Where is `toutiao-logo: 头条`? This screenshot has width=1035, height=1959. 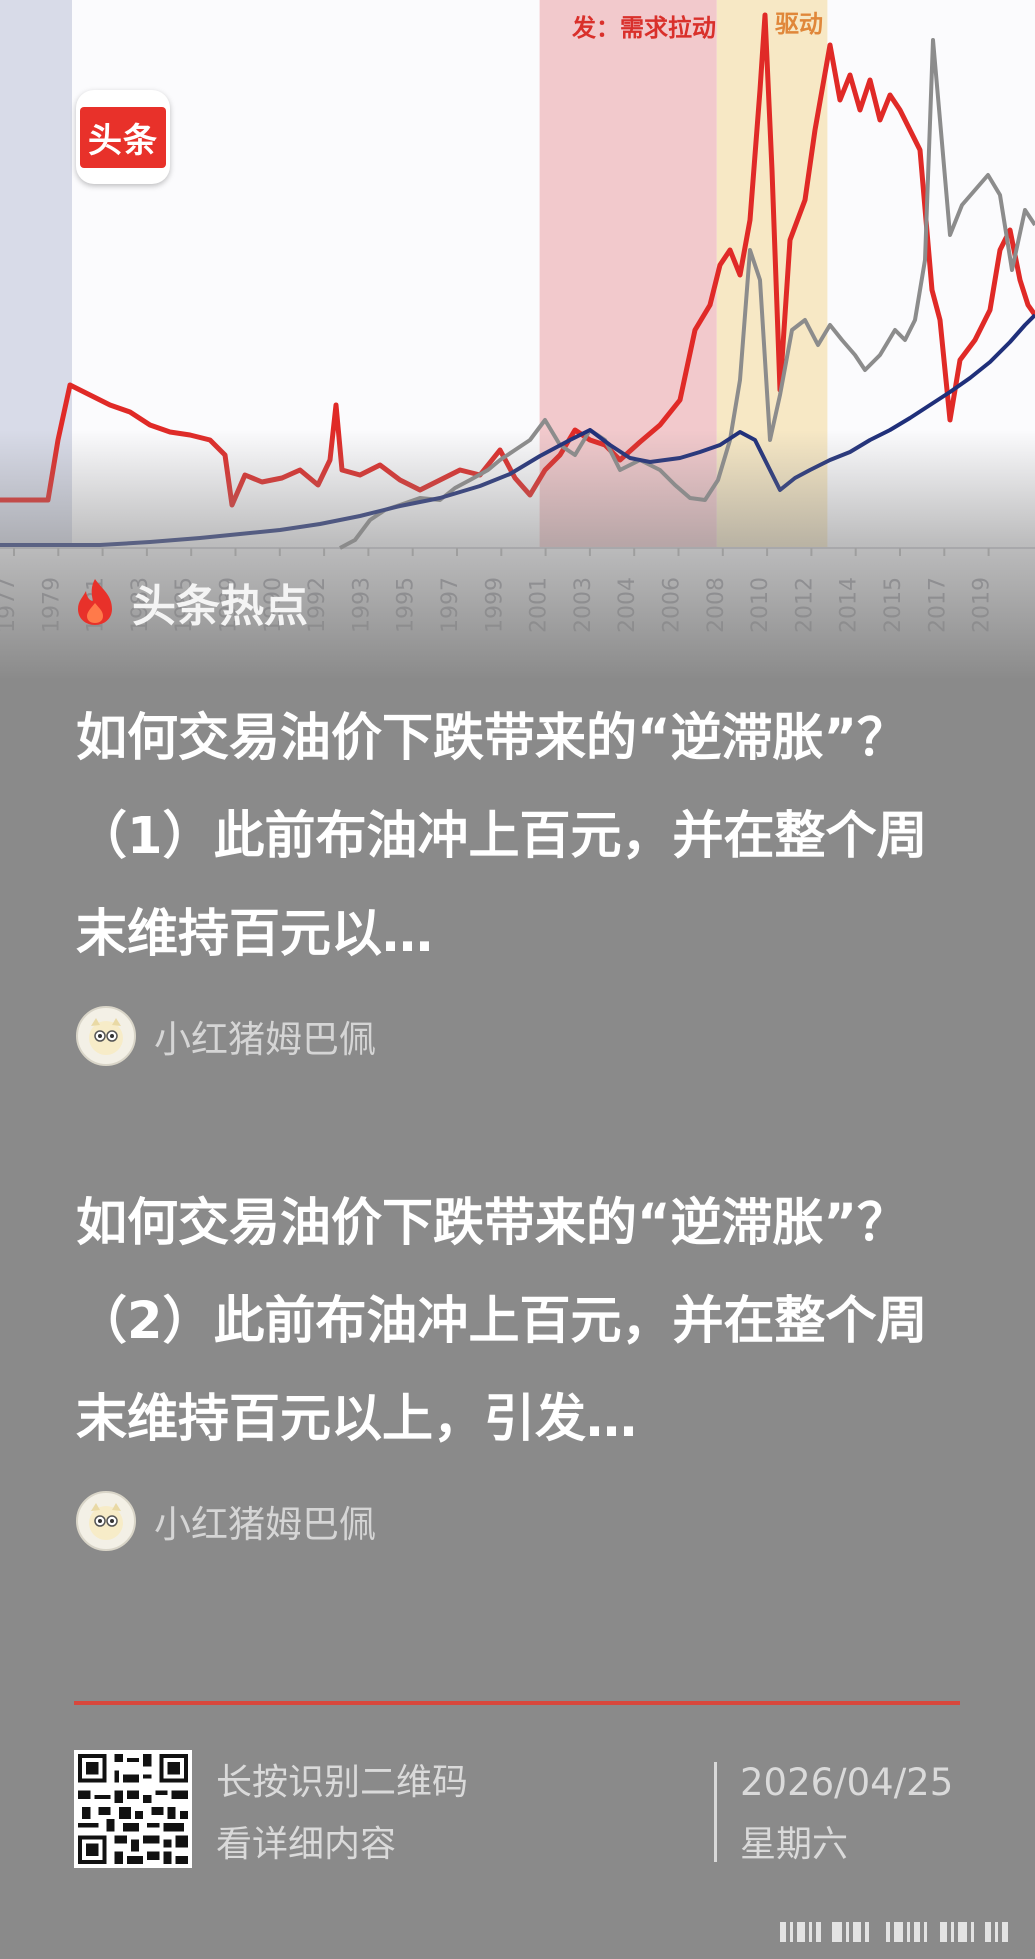
toutiao-logo: 头条 is located at coordinates (123, 137).